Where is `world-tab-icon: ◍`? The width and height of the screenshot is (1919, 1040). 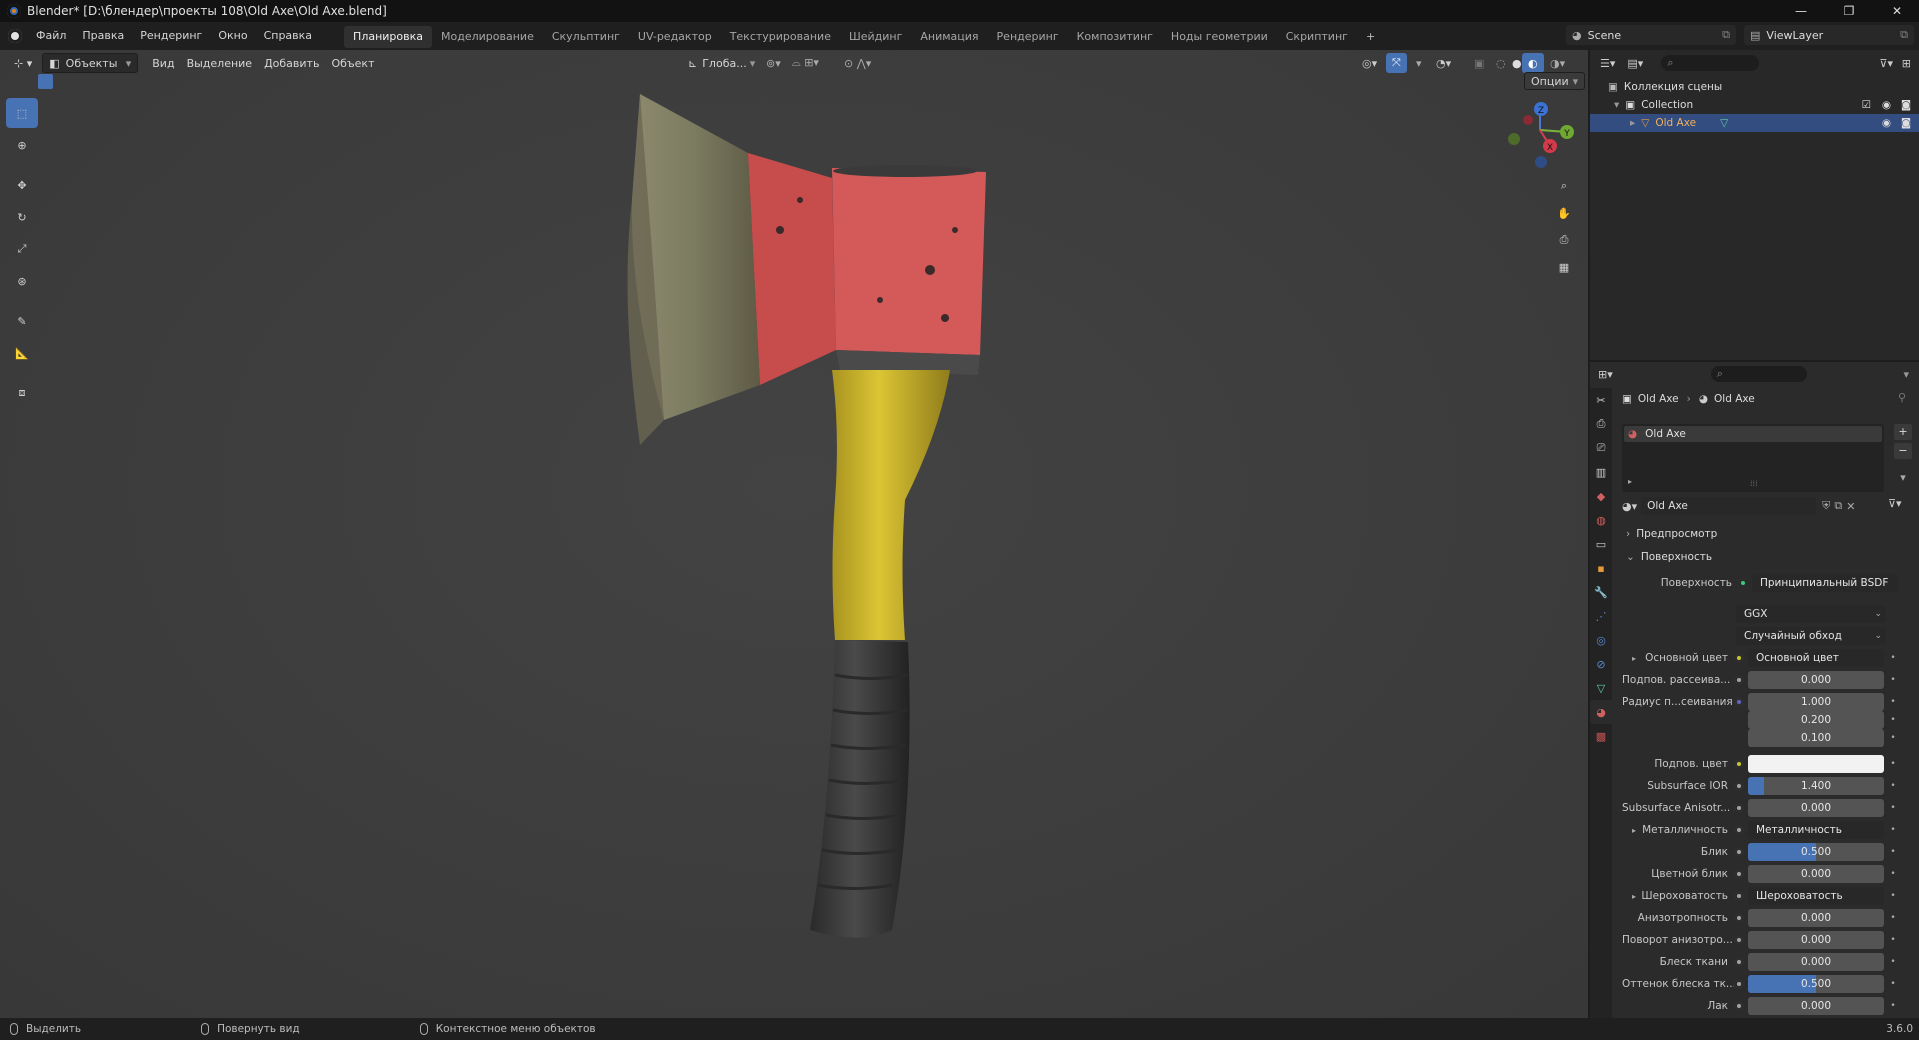
world-tab-icon: ◍ is located at coordinates (1601, 520).